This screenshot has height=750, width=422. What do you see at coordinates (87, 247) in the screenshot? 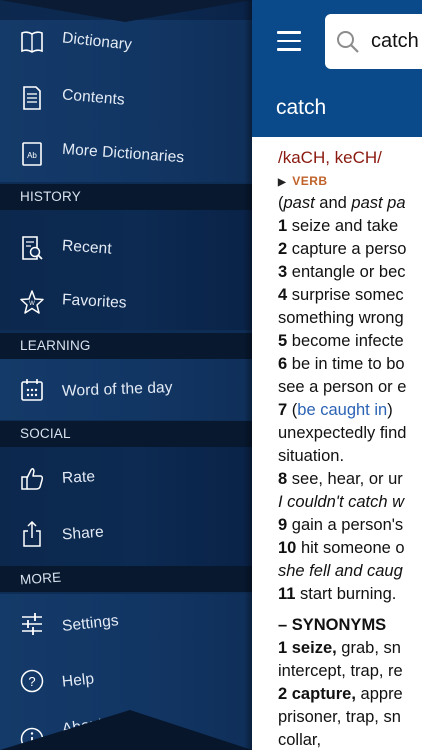
I see `sidebar-item-label: Recent` at bounding box center [87, 247].